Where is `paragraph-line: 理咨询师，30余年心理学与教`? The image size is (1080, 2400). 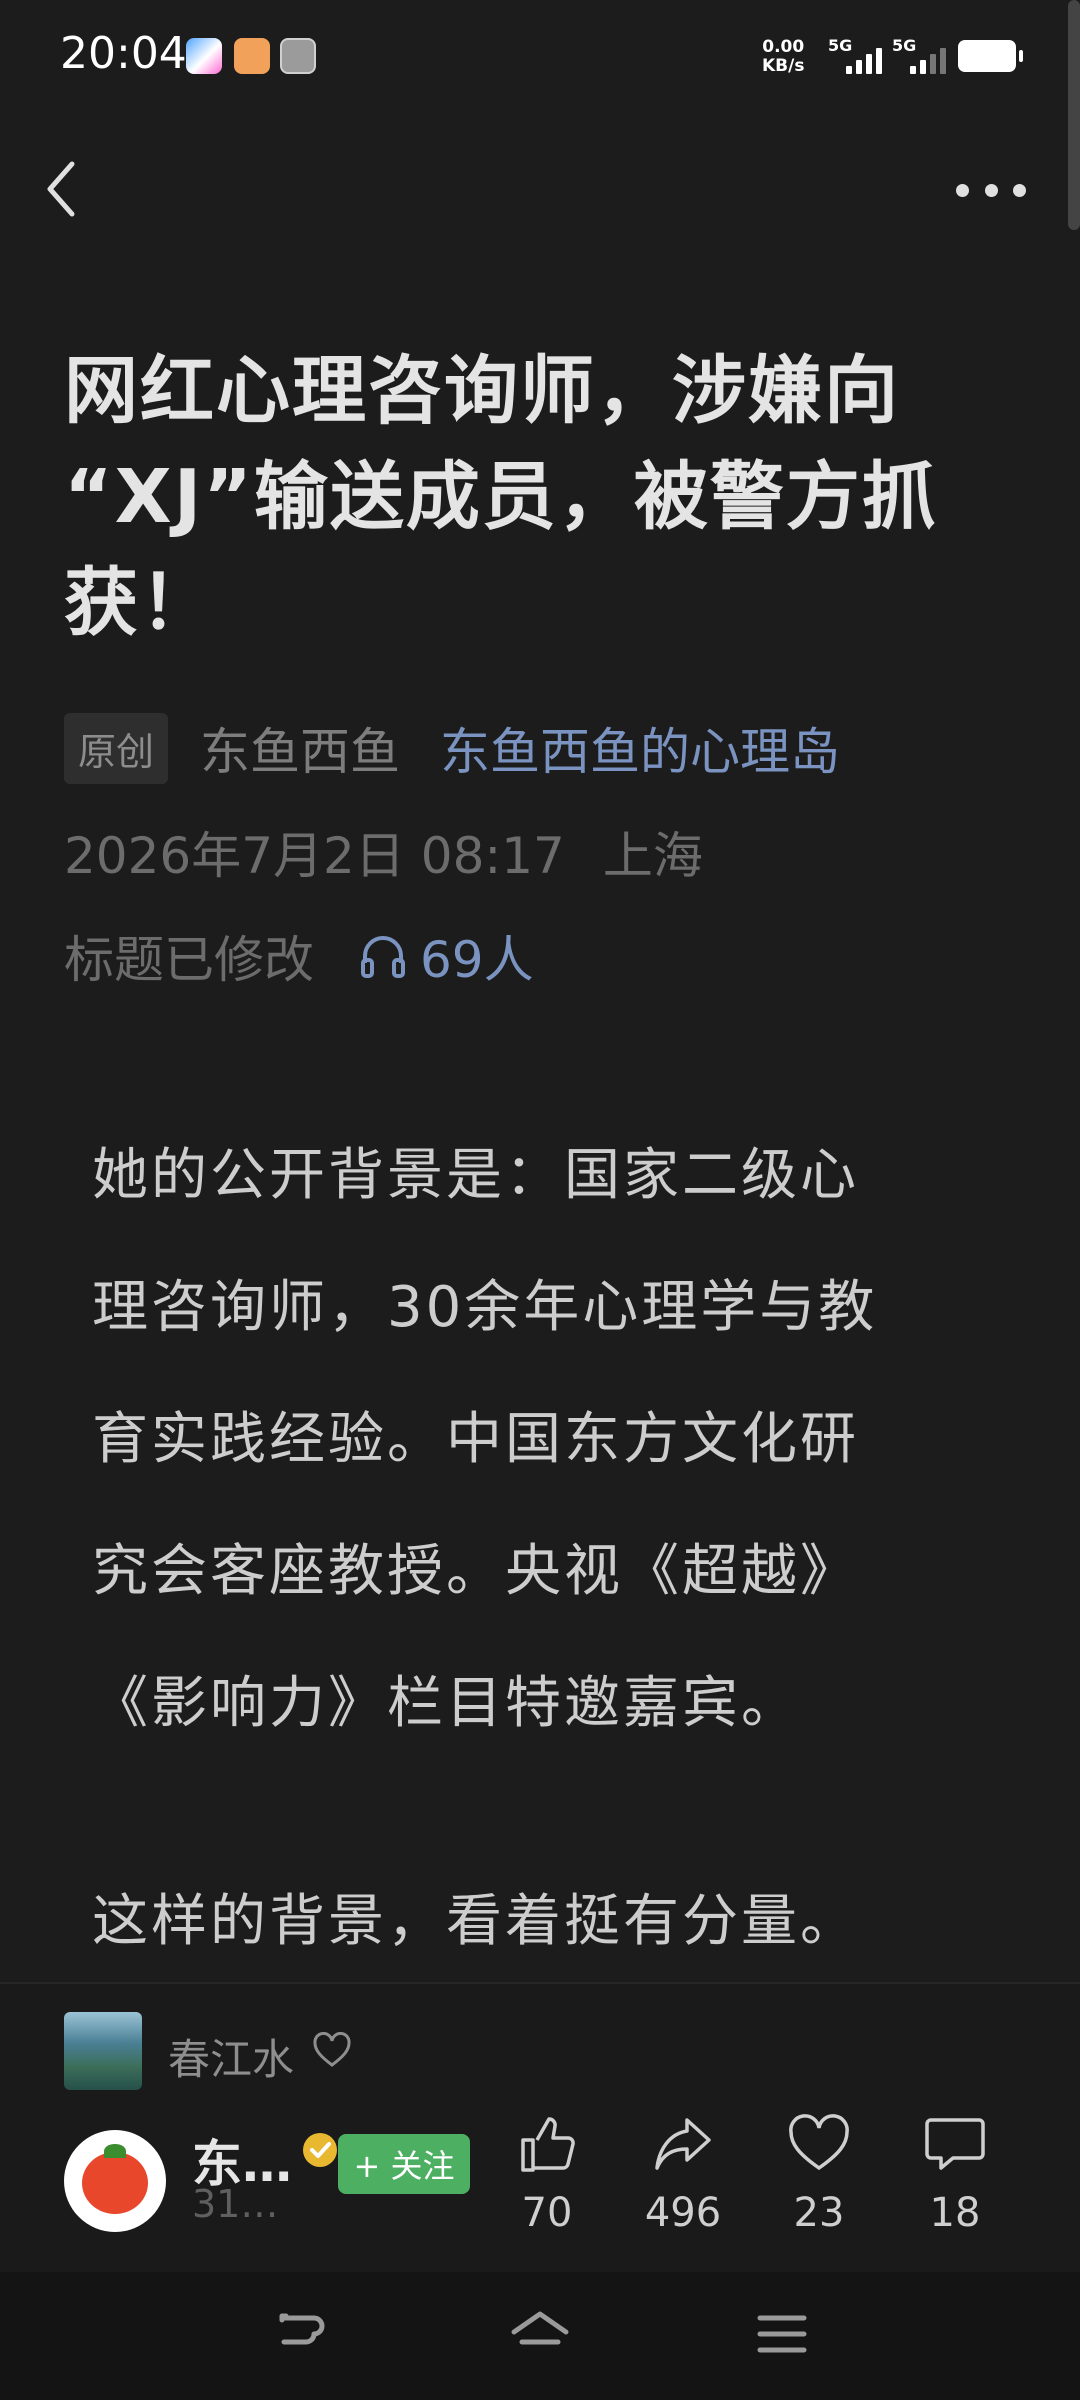
paragraph-line: 理咨询师，30余年心理学与教 is located at coordinates (485, 1307).